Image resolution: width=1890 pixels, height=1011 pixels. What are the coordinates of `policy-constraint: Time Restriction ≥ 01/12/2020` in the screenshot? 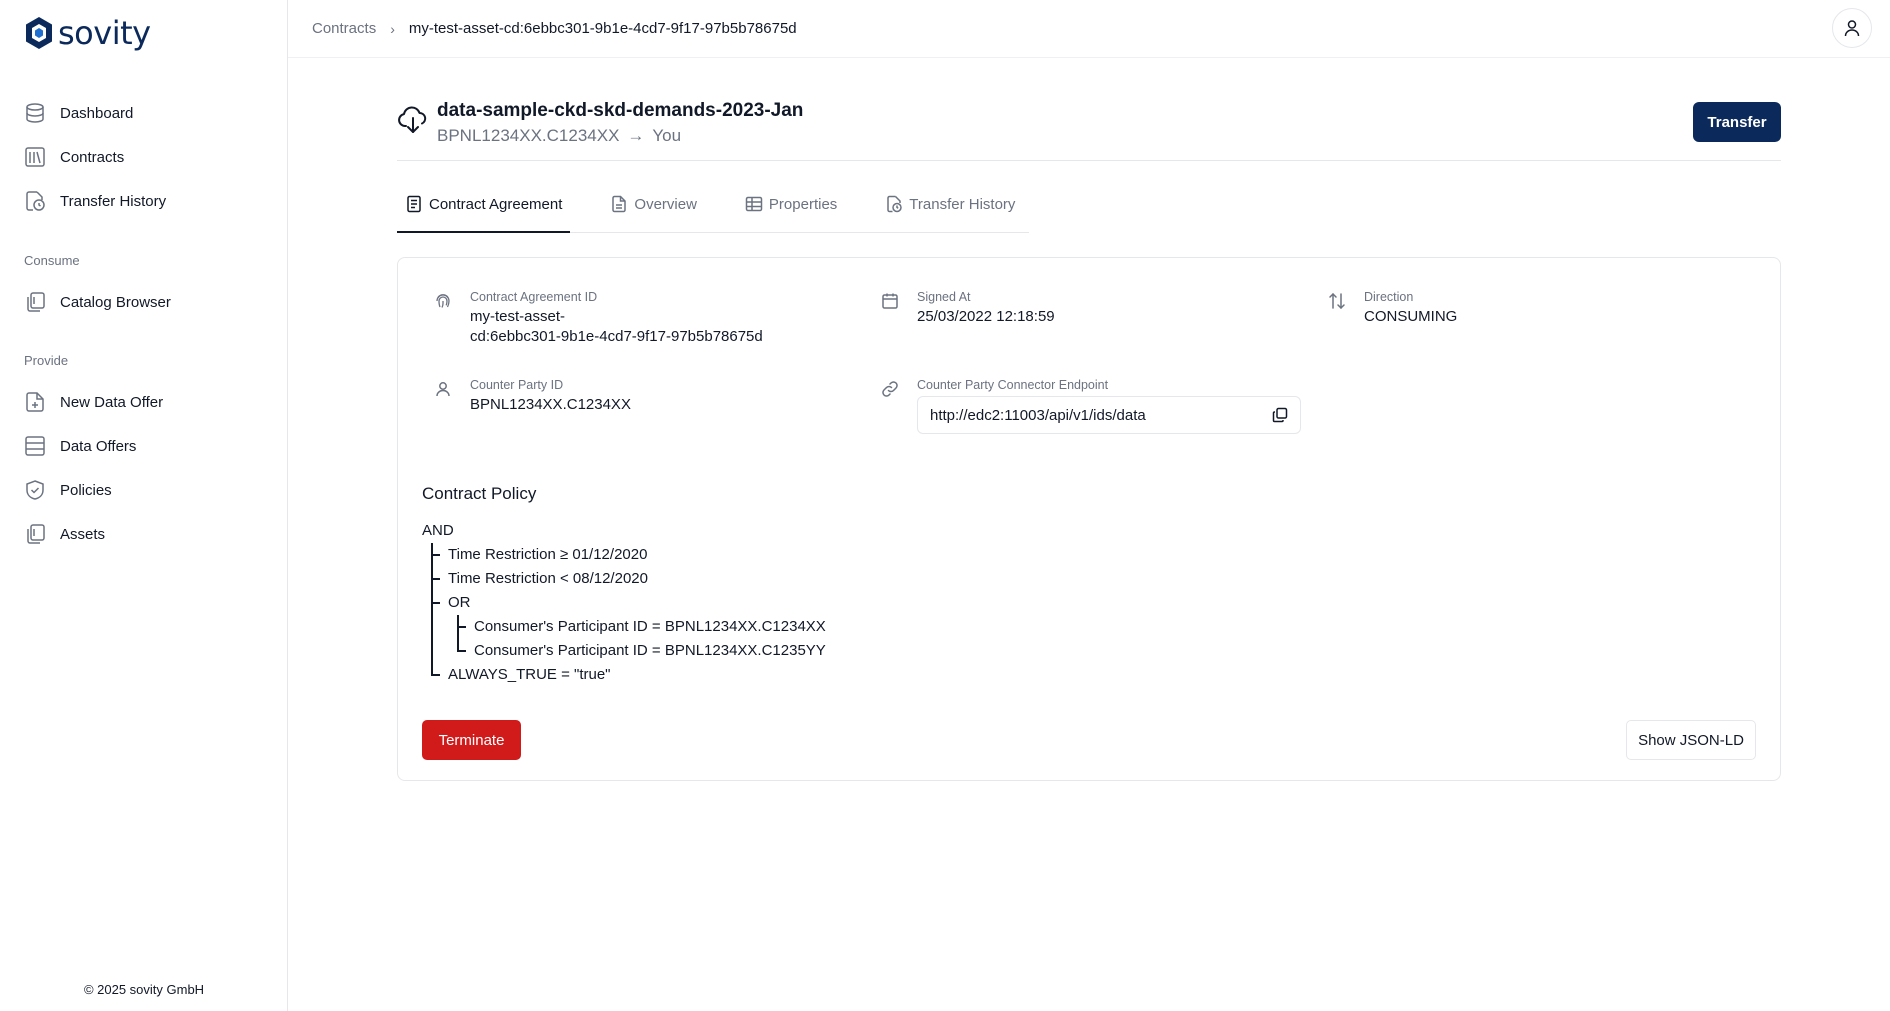 It's located at (624, 555).